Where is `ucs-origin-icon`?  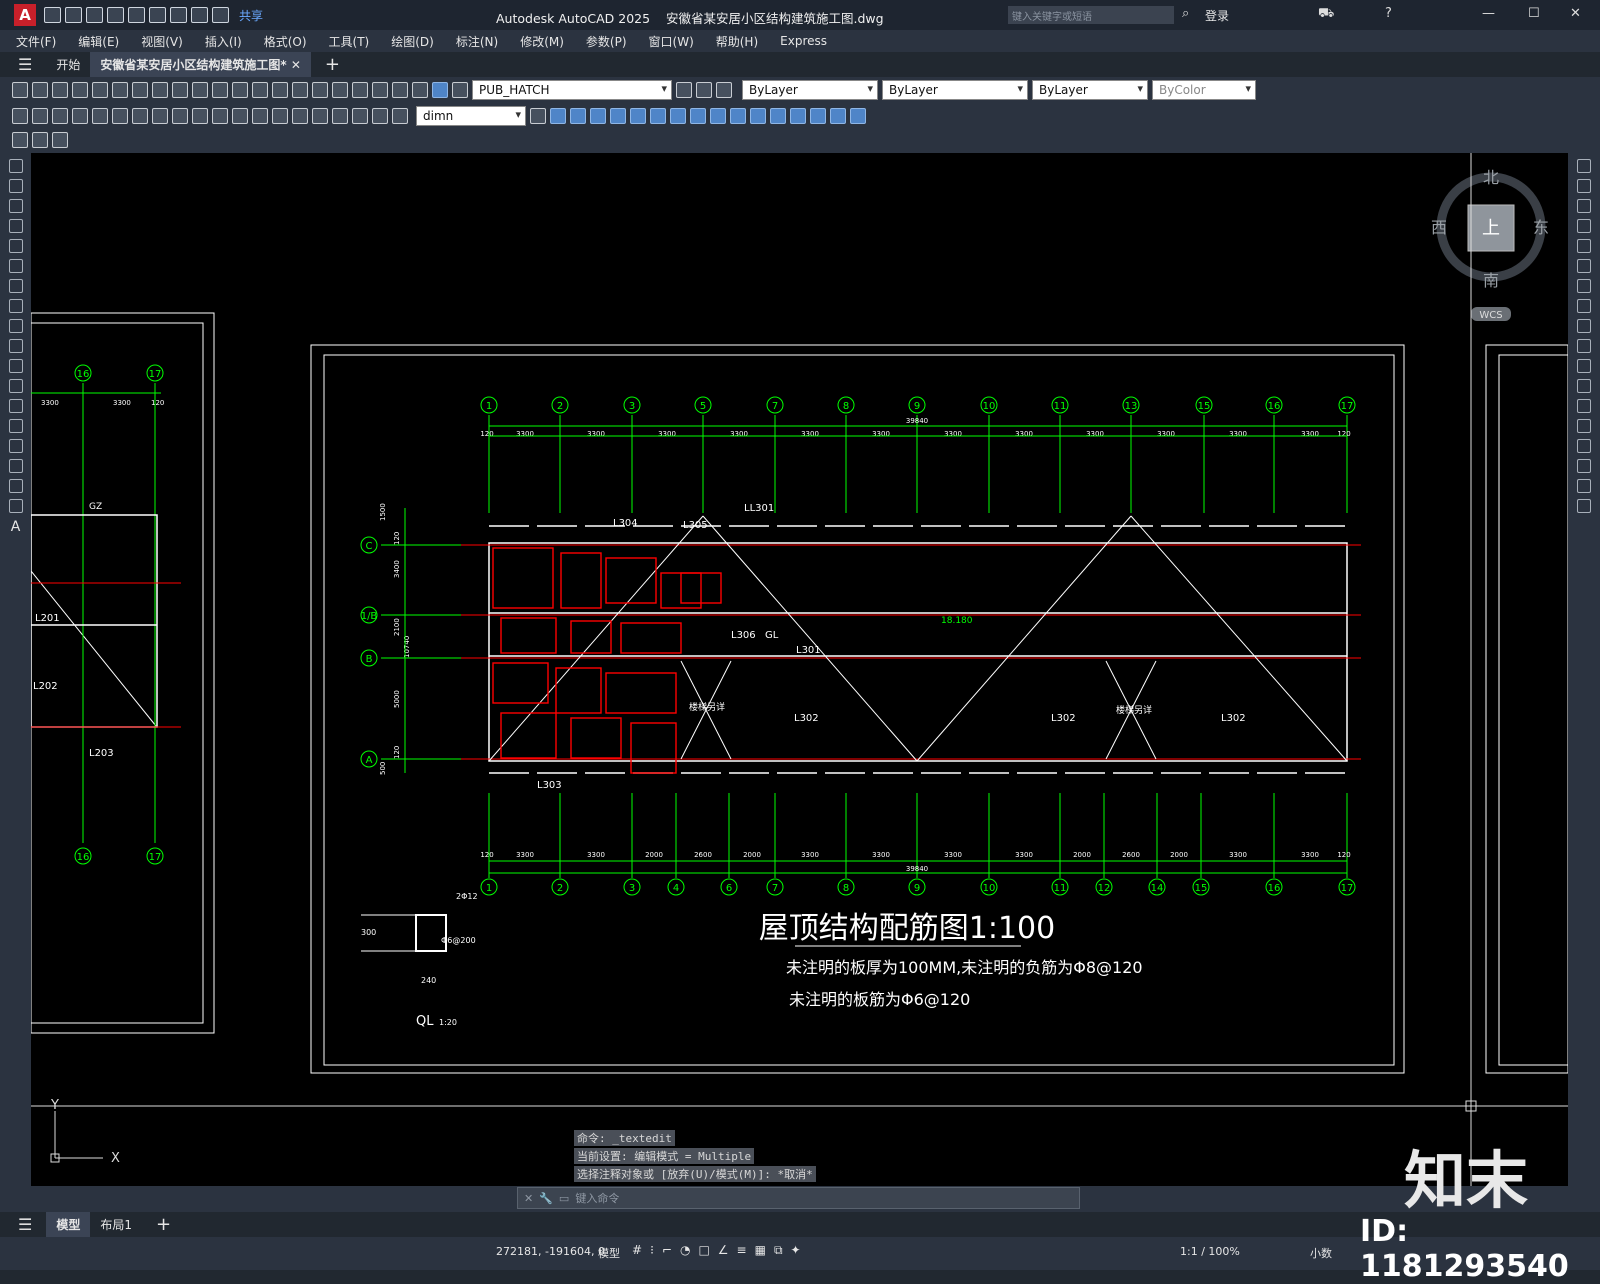
ucs-origin-icon is located at coordinates (678, 116).